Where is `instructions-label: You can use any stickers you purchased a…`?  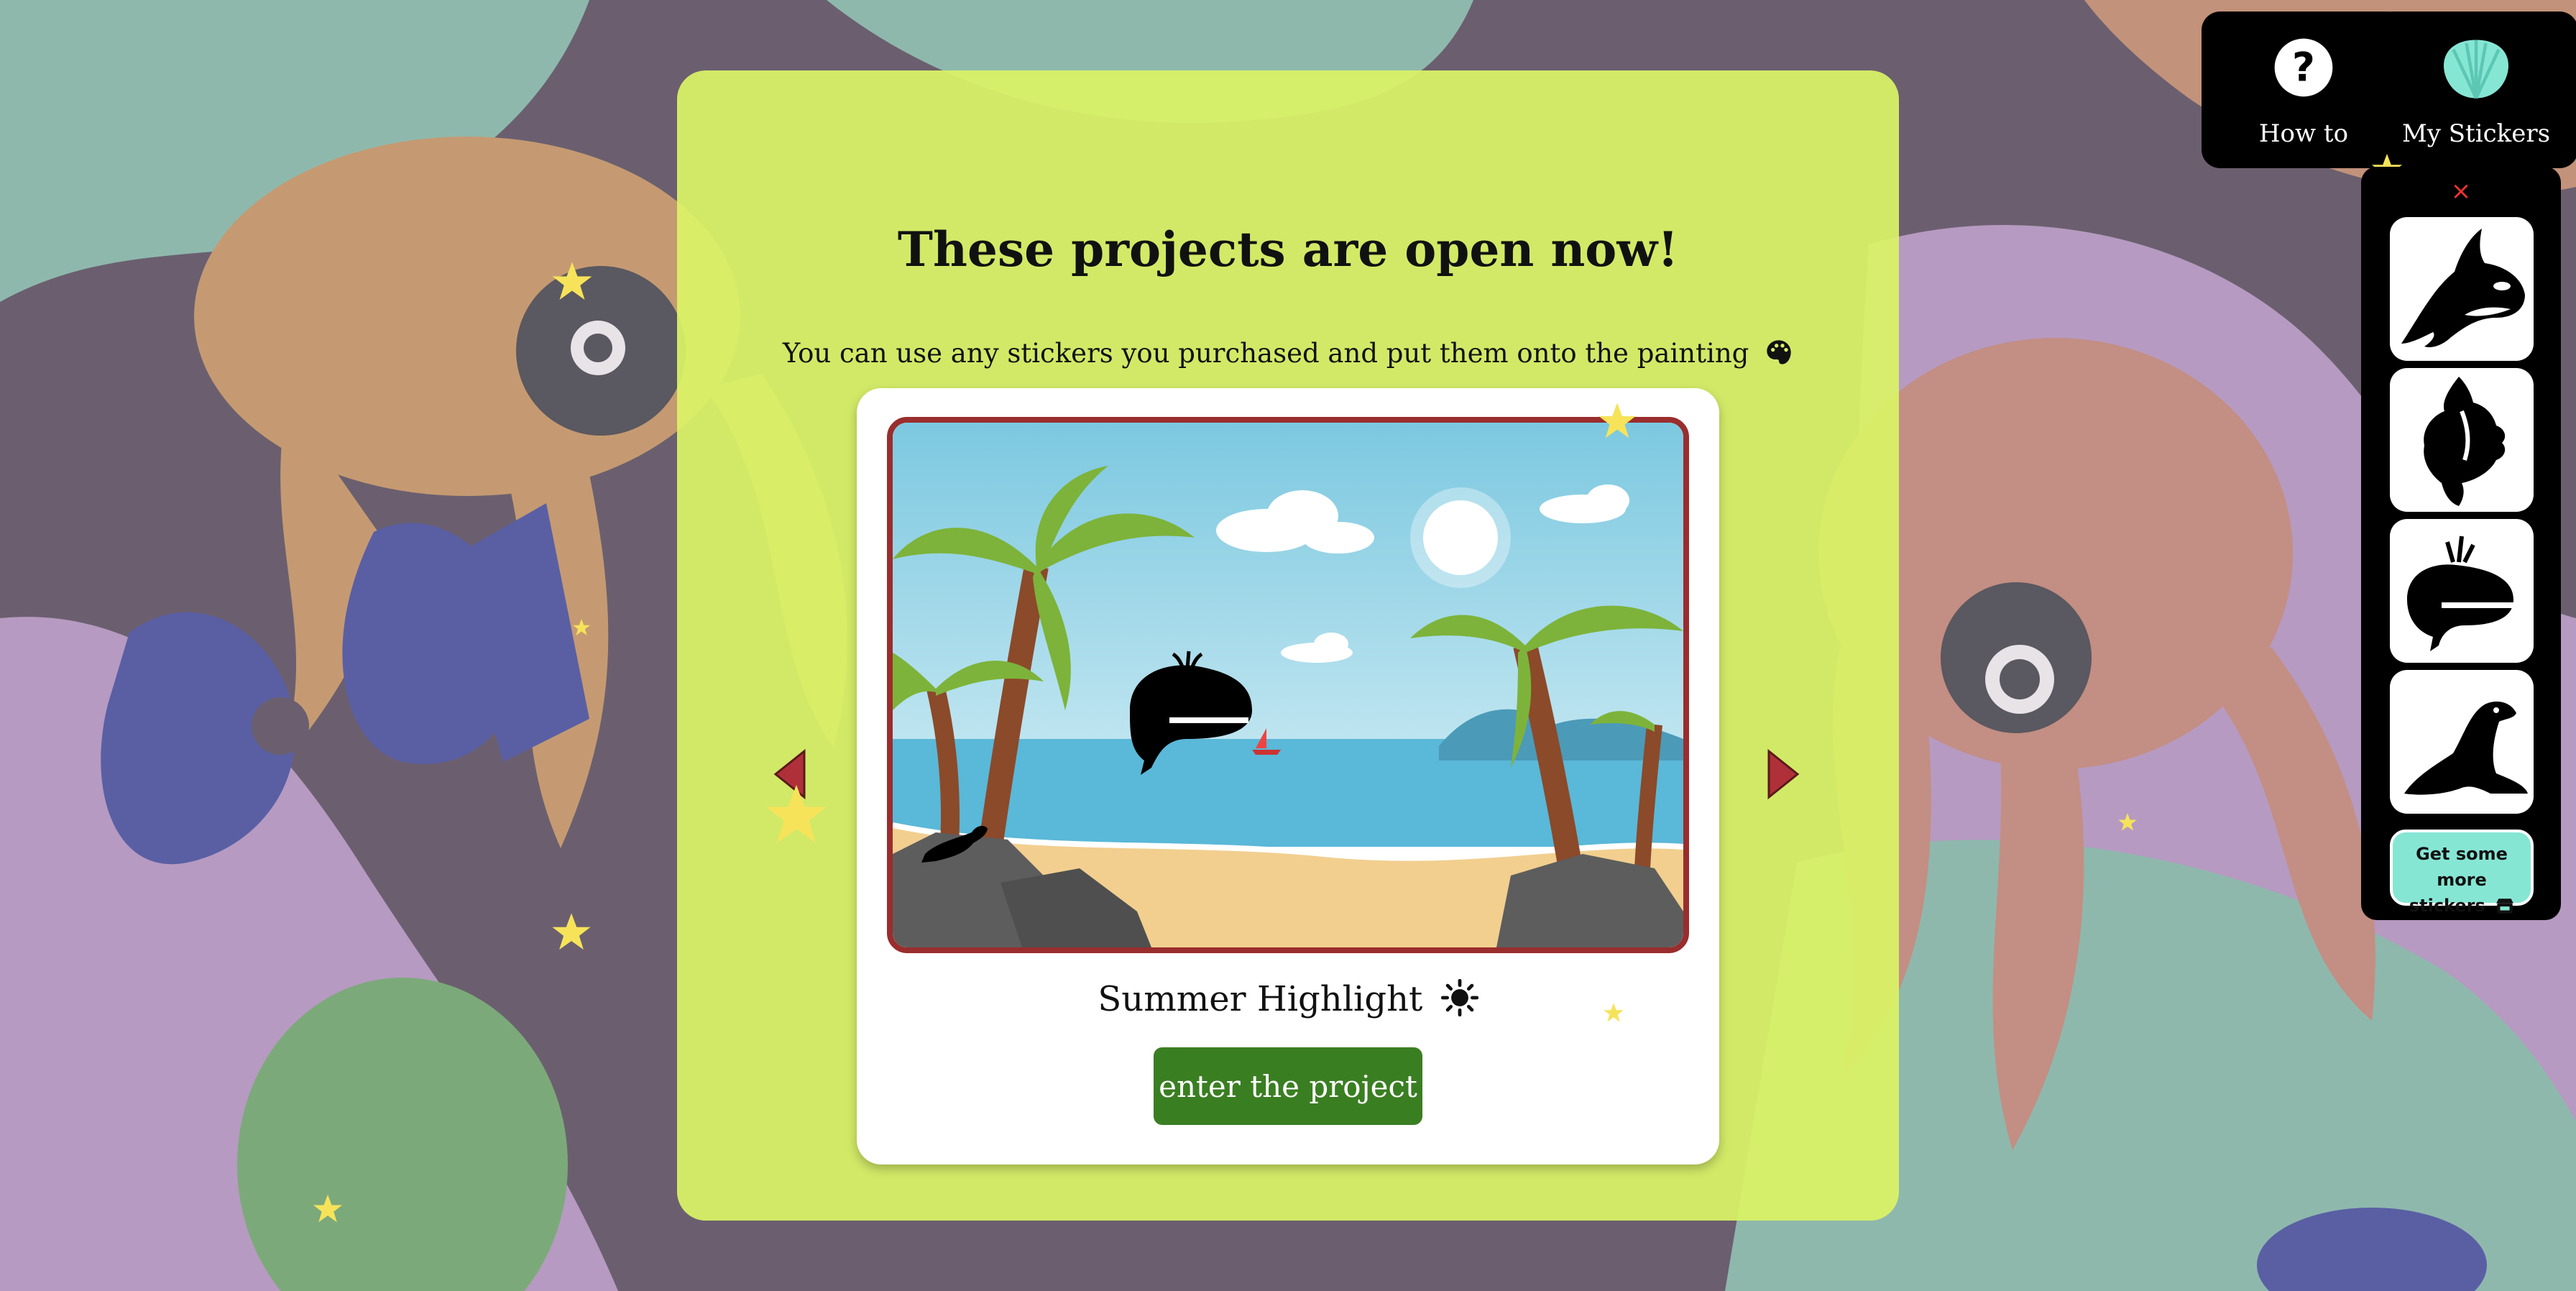 instructions-label: You can use any stickers you purchased a… is located at coordinates (1265, 353).